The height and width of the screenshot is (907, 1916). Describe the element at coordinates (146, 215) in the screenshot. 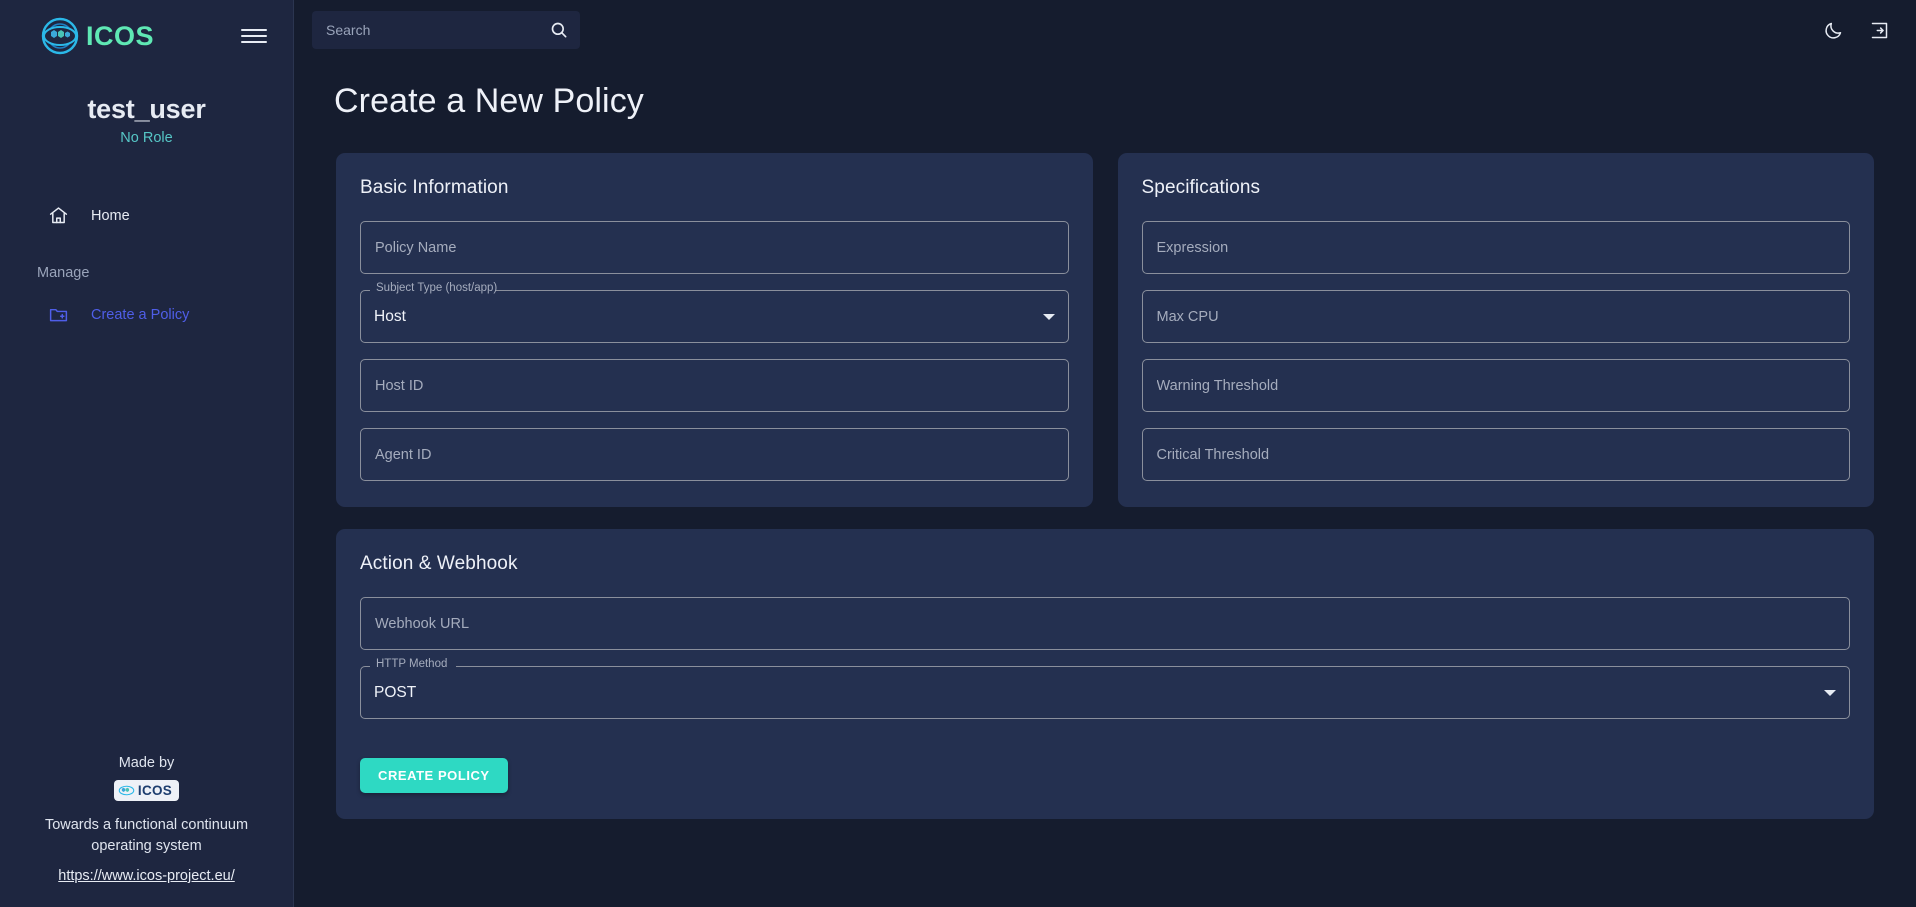

I see `sidebar-item-home: Home` at that location.